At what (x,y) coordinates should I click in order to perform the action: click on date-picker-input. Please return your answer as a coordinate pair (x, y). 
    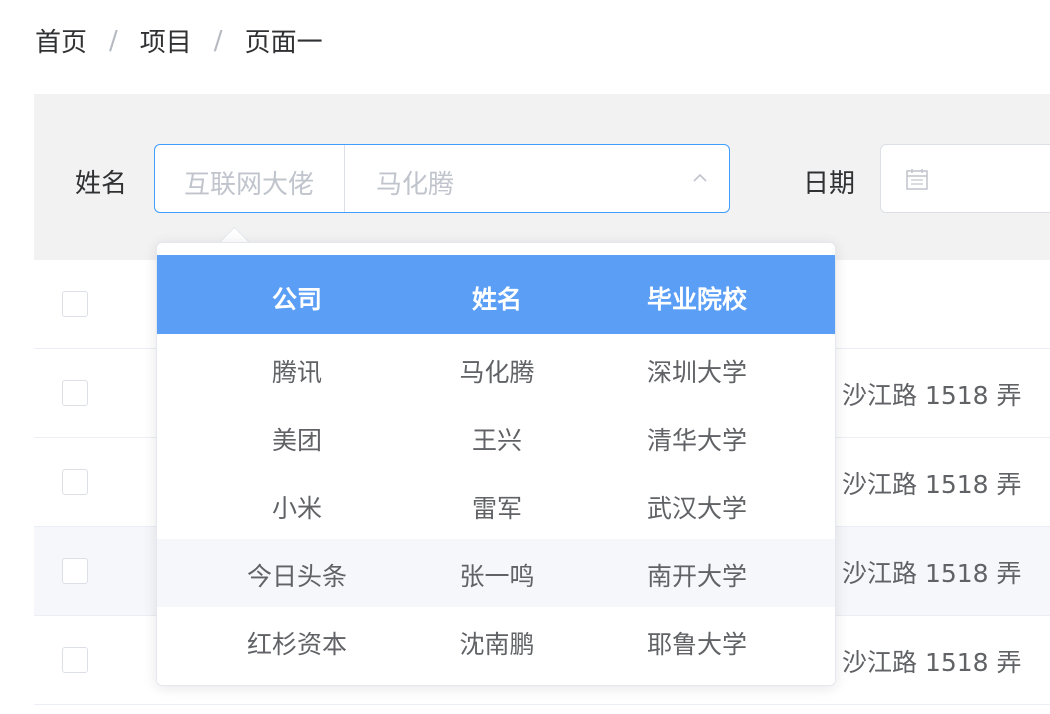
    Looking at the image, I should click on (965, 178).